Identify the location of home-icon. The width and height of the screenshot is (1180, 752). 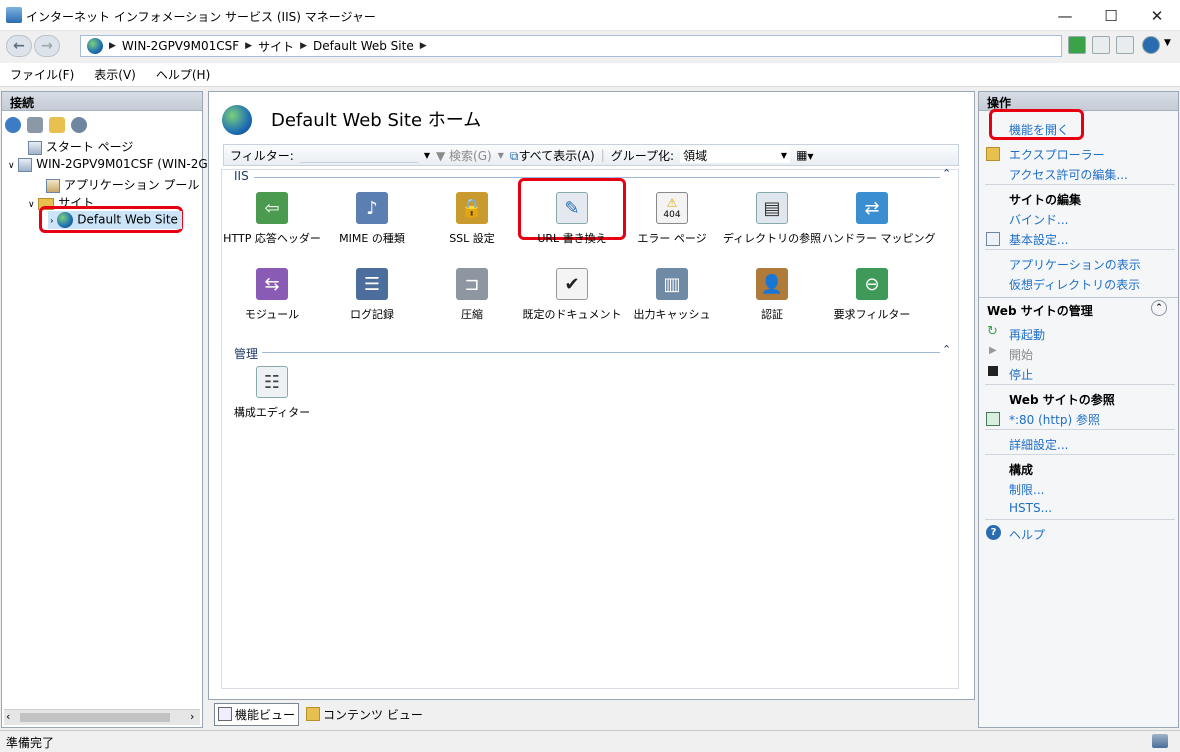
(1125, 45).